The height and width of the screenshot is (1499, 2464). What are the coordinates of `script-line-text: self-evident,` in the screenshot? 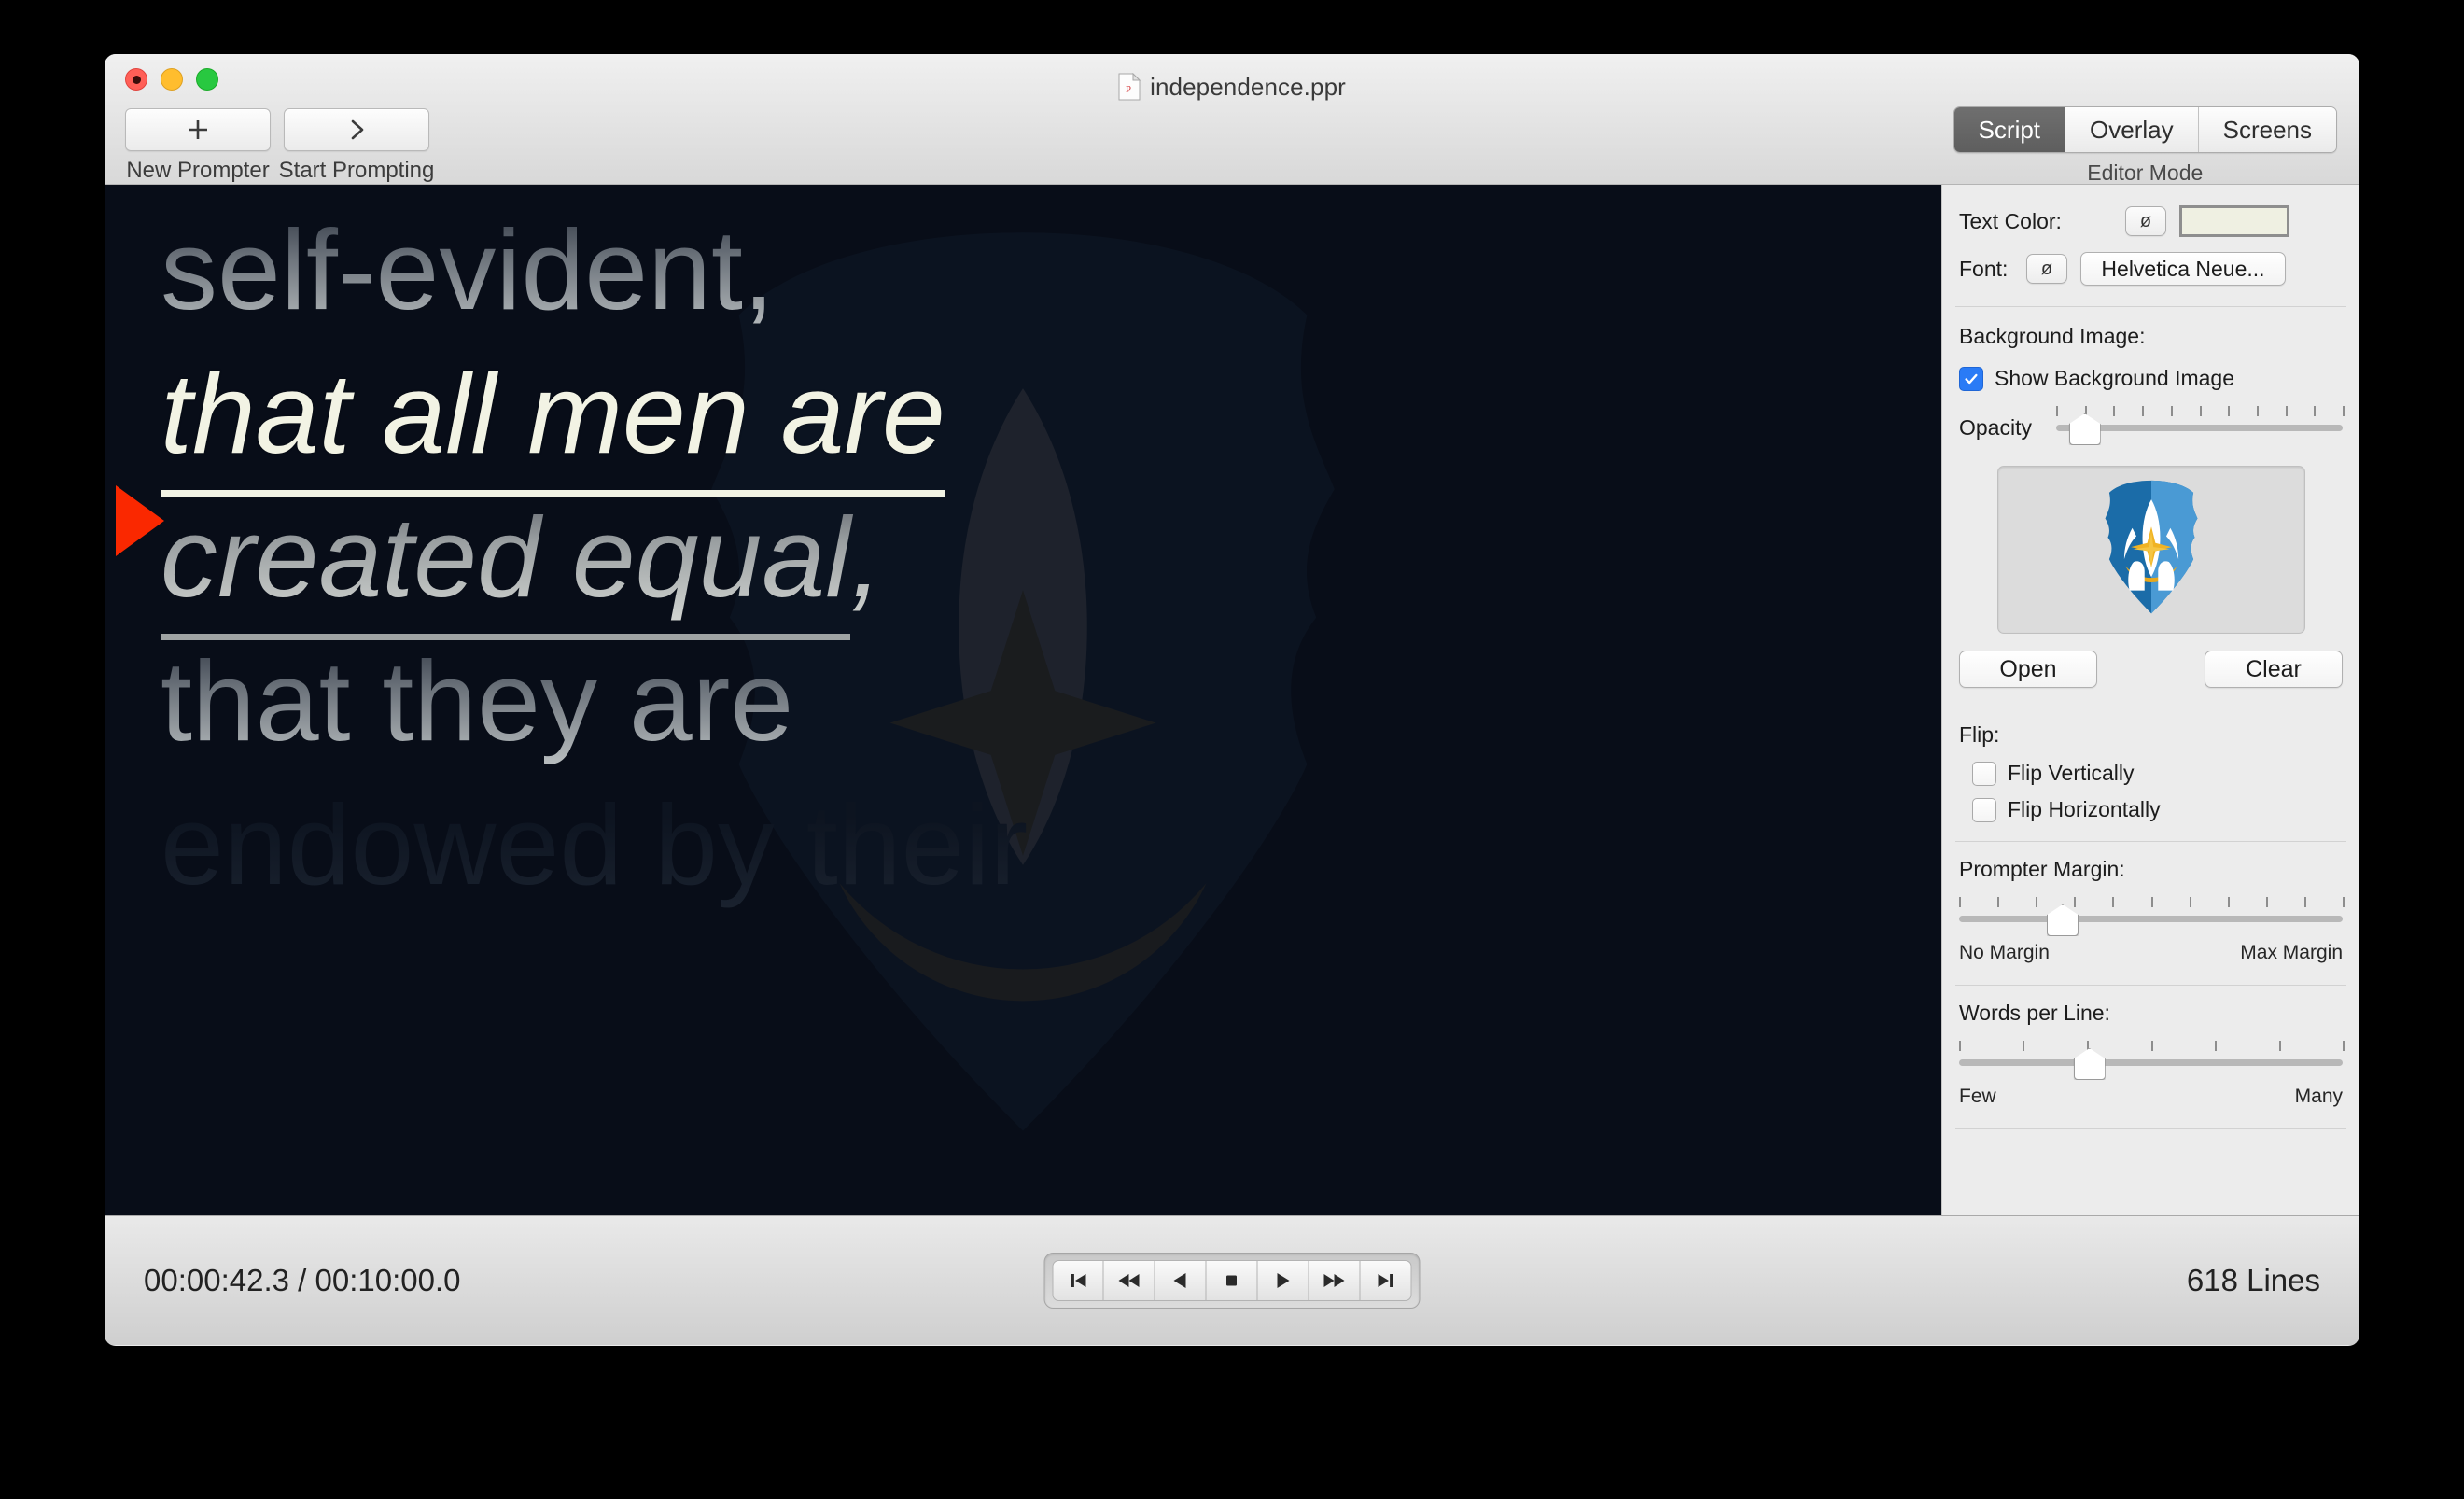 It's located at (468, 270).